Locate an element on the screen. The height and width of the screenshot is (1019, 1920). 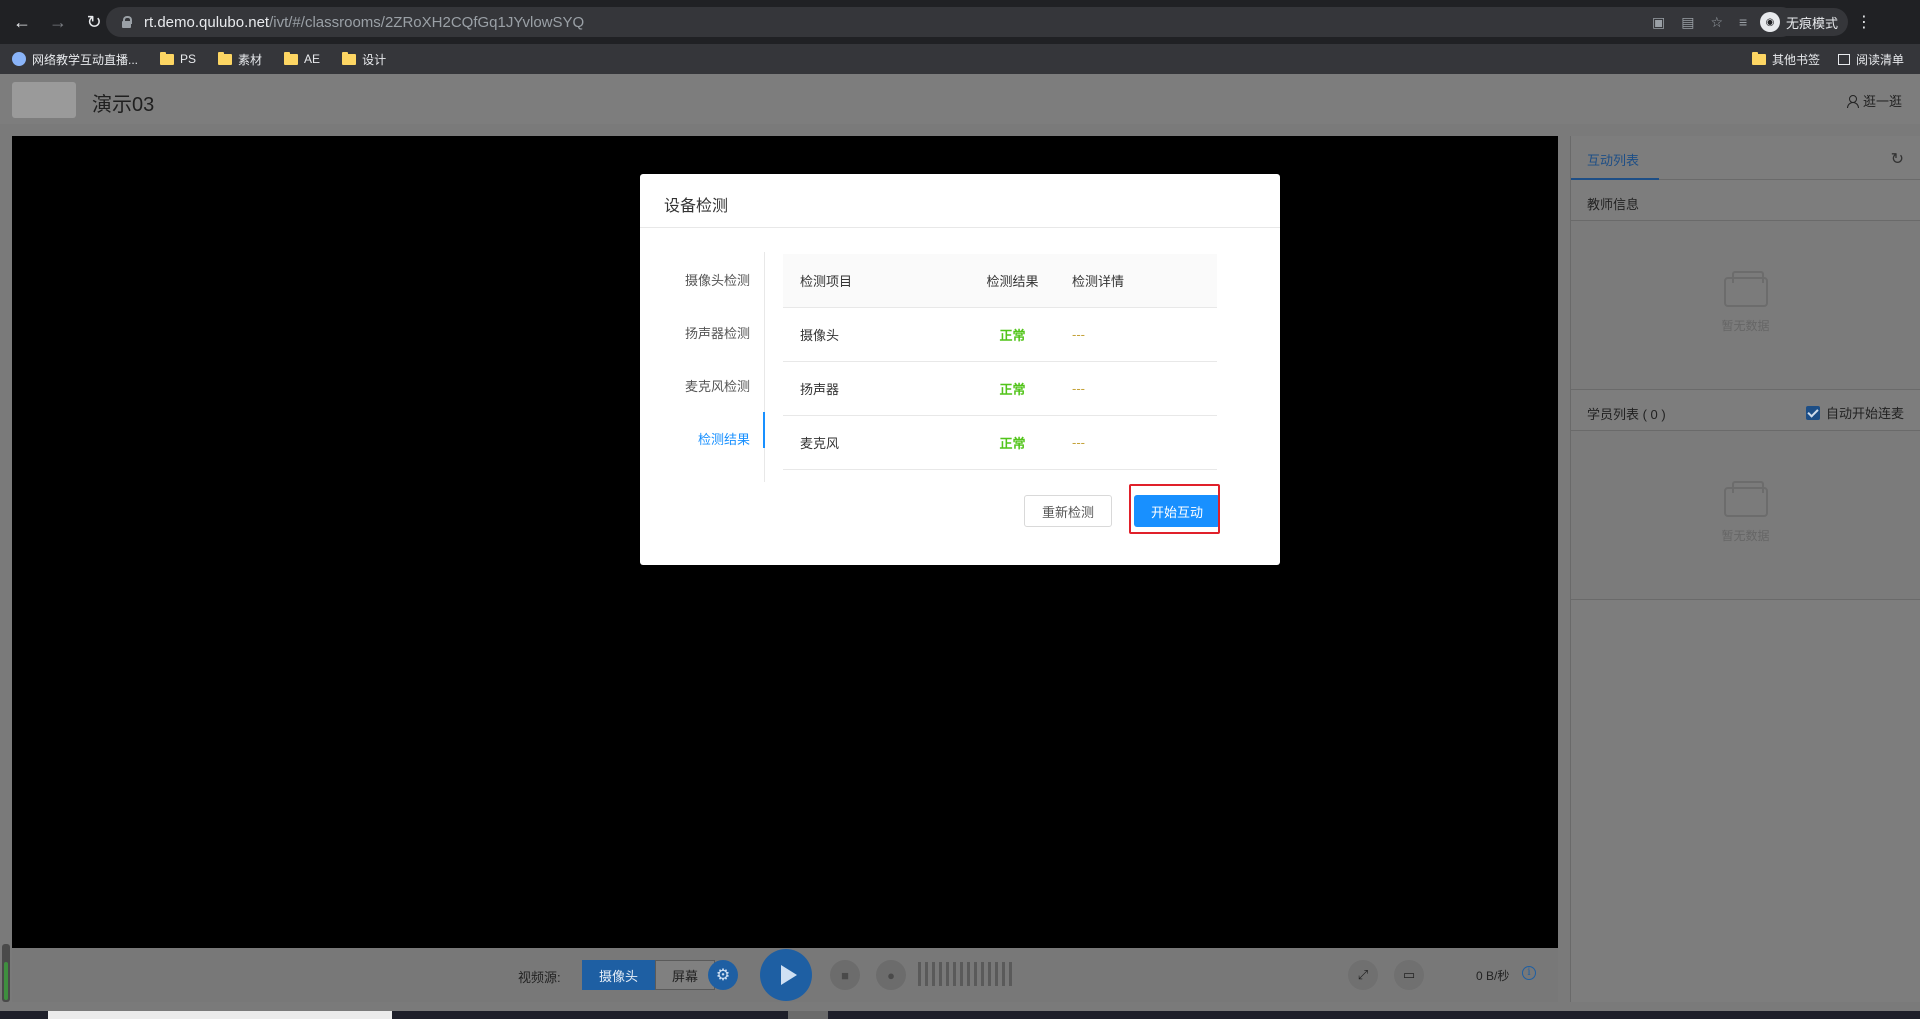
user-icon is located at coordinates (1852, 101).